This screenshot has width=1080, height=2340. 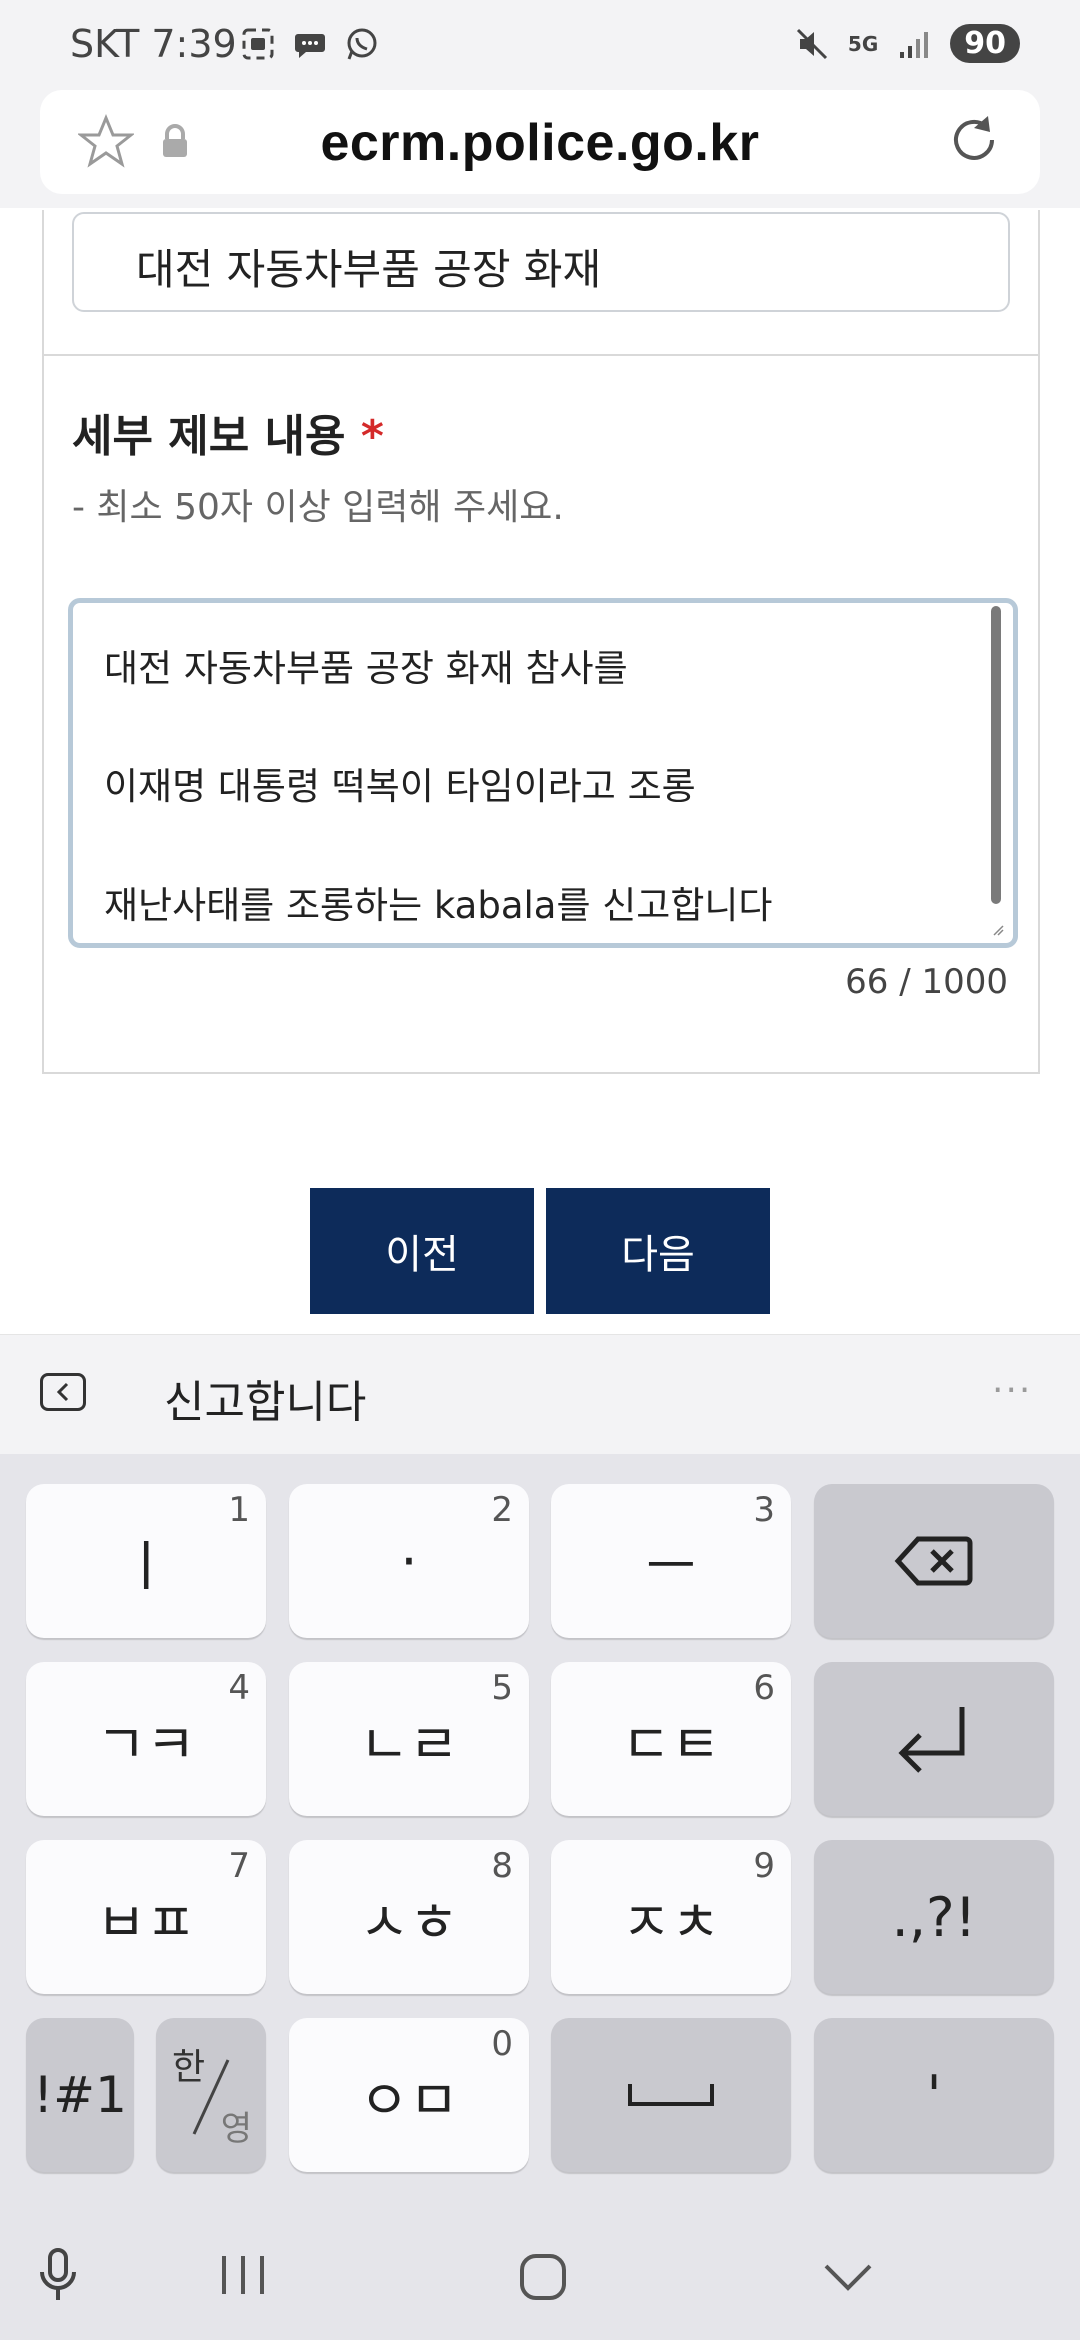 I want to click on backspace-icon, so click(x=933, y=1561).